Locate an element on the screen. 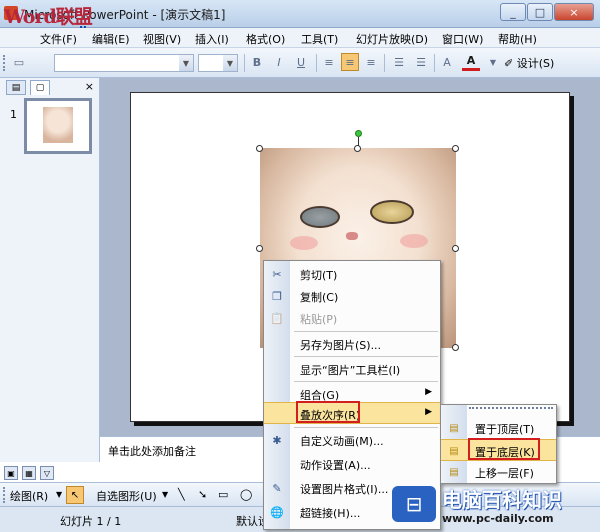 The image size is (600, 532). slide-number: 1 is located at coordinates (13, 114).